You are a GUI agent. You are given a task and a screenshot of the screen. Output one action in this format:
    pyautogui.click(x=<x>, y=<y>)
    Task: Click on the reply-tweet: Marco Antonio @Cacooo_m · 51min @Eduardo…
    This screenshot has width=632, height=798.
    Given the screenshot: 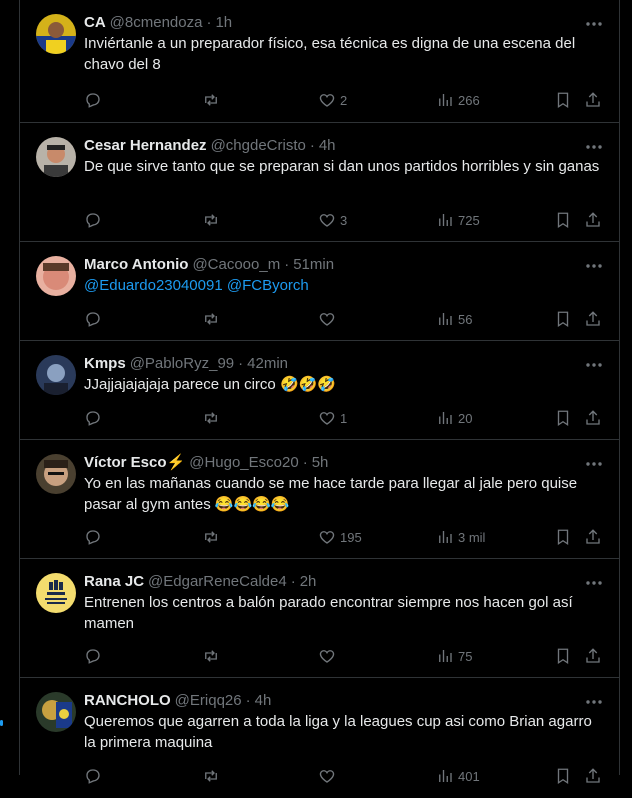 What is the action you would take?
    pyautogui.click(x=320, y=291)
    